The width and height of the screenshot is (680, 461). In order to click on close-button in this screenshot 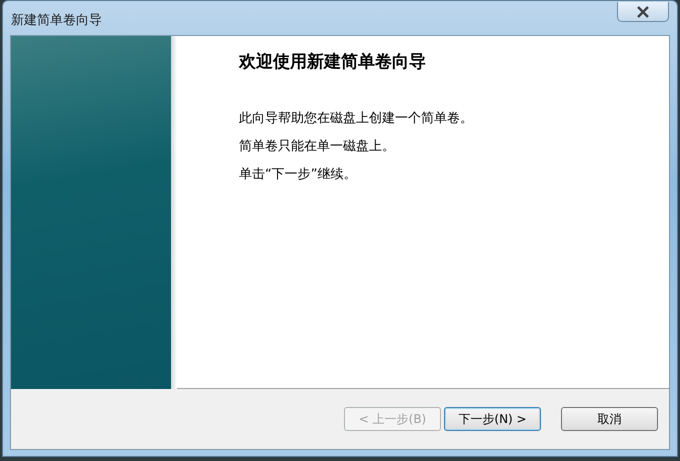, I will do `click(643, 12)`.